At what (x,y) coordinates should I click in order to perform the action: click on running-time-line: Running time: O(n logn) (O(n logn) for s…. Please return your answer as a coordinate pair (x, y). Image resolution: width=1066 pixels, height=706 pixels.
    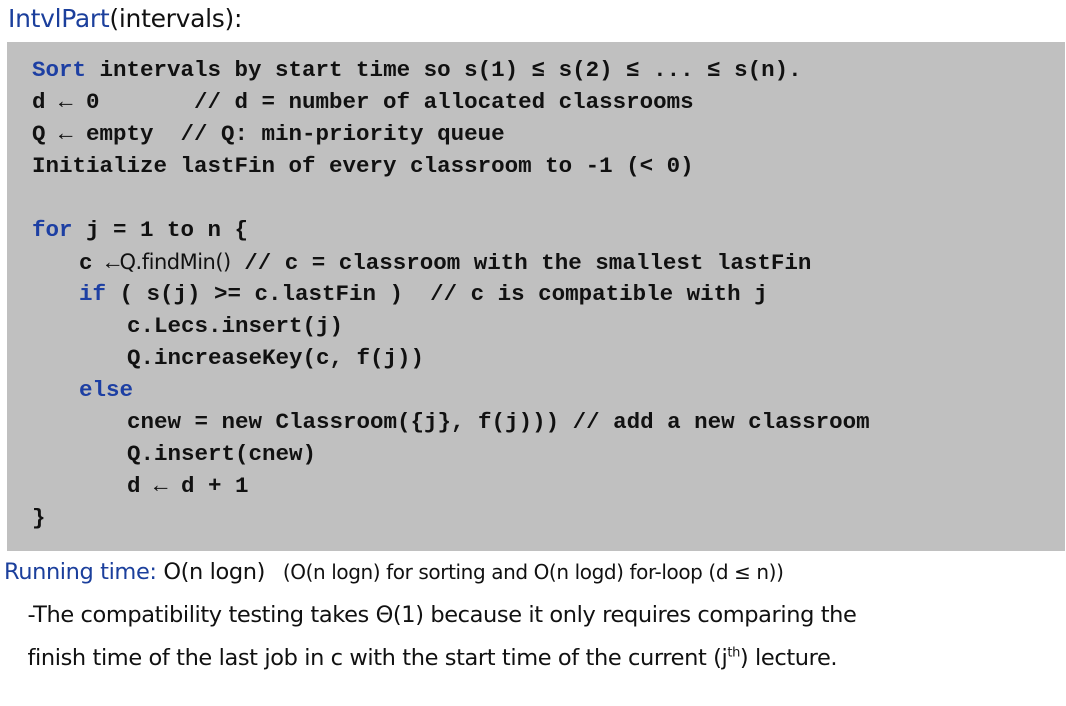
    Looking at the image, I should click on (394, 572).